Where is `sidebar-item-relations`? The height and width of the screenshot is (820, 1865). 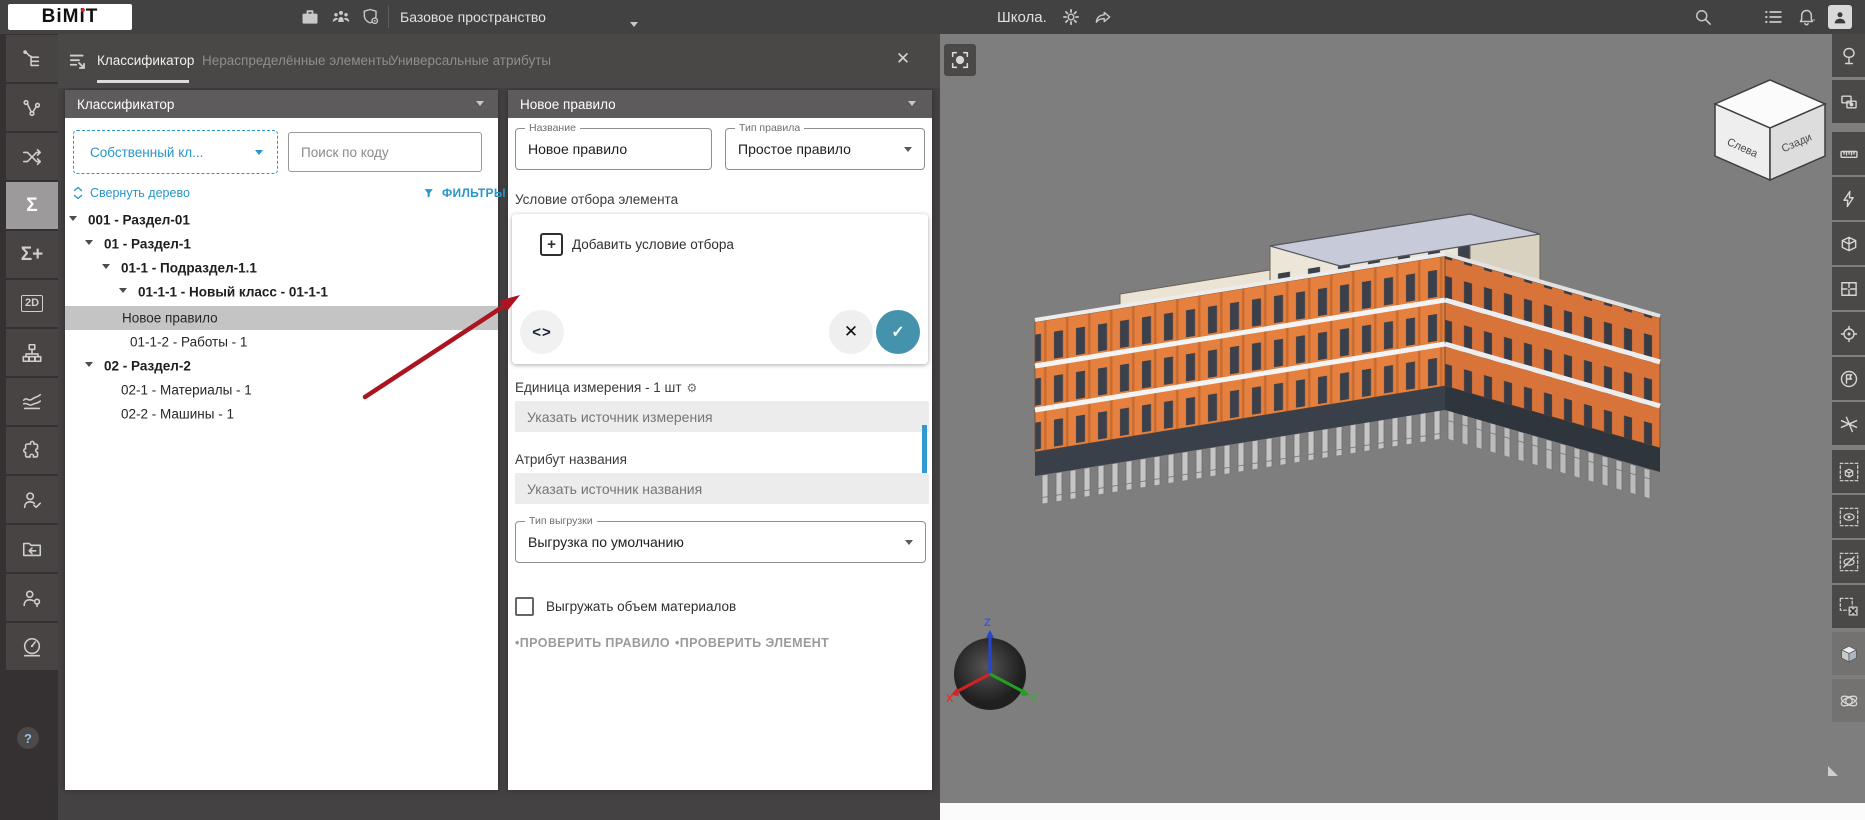
sidebar-item-relations is located at coordinates (32, 107).